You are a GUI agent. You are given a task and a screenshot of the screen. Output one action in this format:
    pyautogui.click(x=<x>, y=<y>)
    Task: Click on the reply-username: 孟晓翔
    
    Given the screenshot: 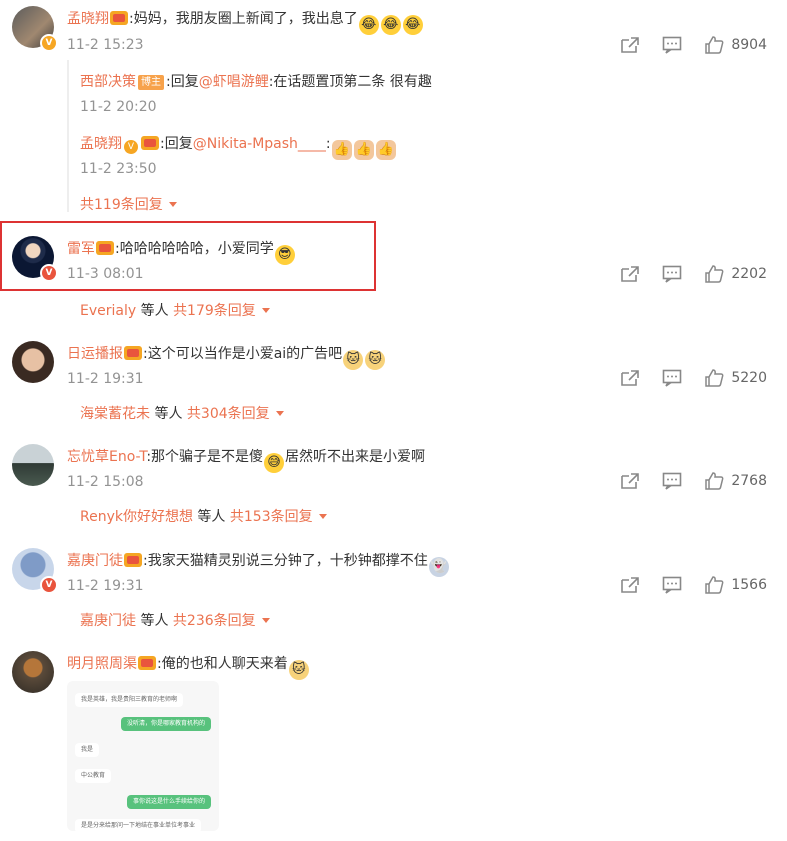 What is the action you would take?
    pyautogui.click(x=101, y=144)
    